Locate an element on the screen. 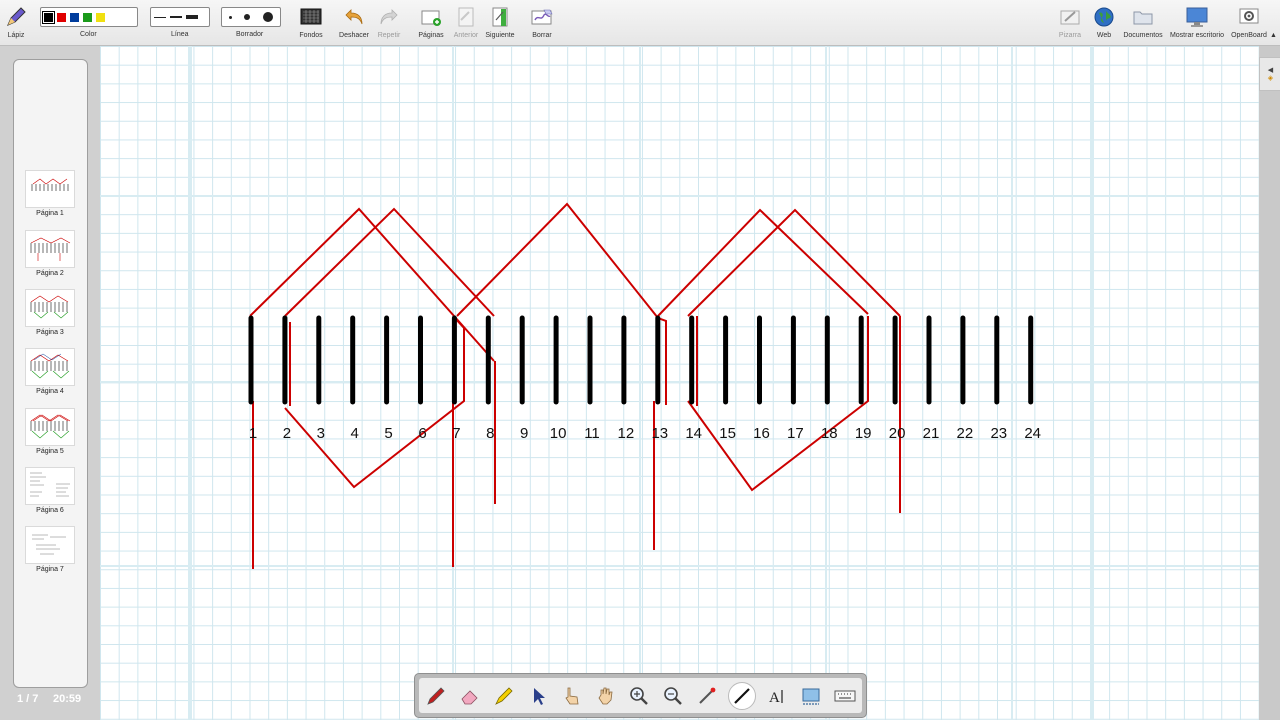 Image resolution: width=1280 pixels, height=720 pixels. desktop-label: Mostrar escritorio is located at coordinates (1197, 35).